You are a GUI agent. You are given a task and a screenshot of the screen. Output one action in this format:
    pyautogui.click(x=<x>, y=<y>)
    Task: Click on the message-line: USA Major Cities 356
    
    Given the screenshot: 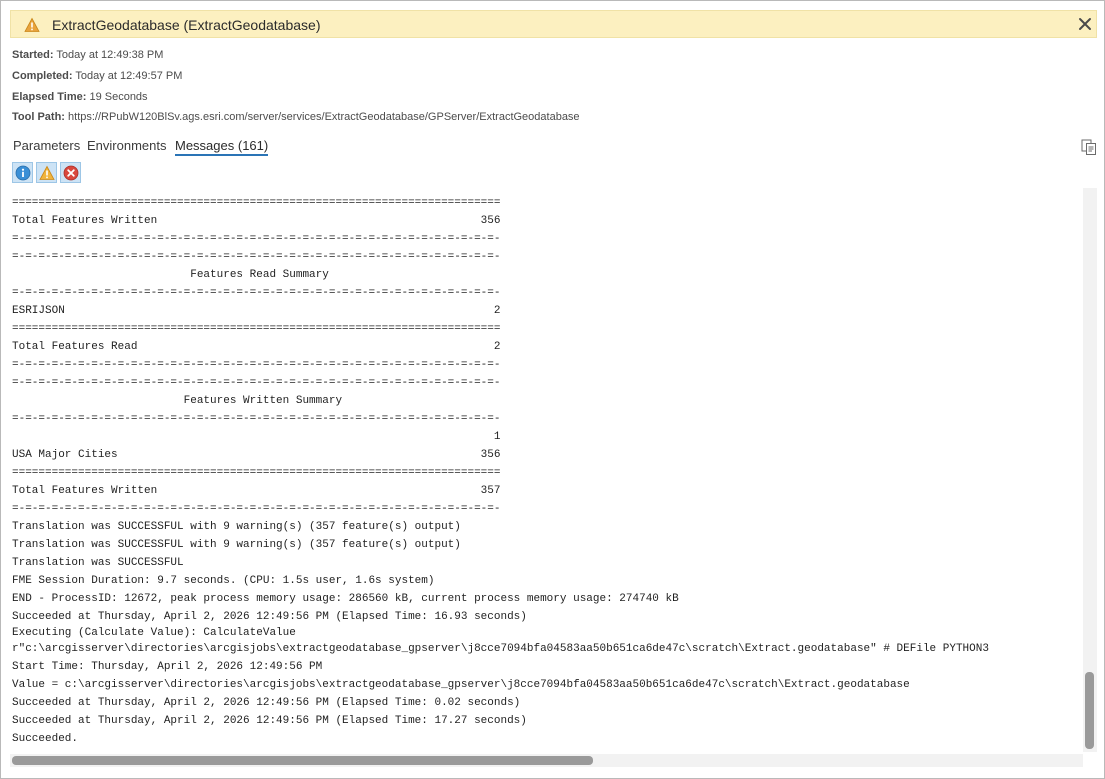 What is the action you would take?
    pyautogui.click(x=256, y=455)
    